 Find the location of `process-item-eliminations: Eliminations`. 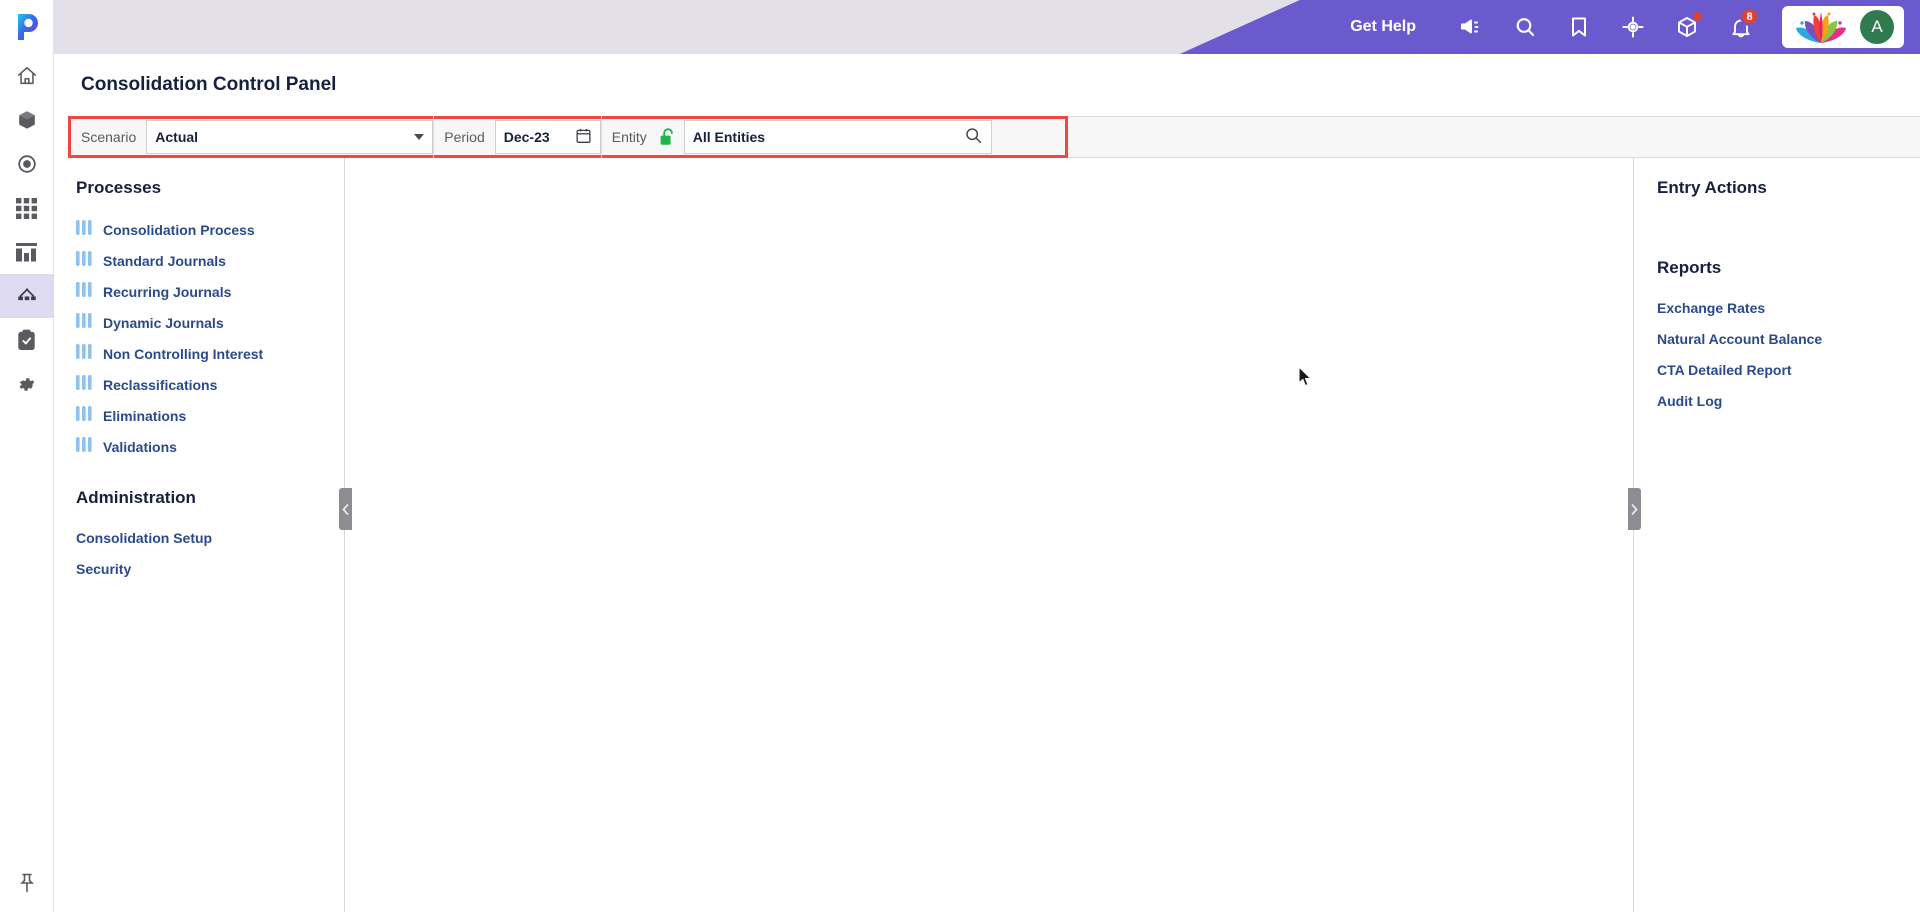

process-item-eliminations: Eliminations is located at coordinates (210, 415).